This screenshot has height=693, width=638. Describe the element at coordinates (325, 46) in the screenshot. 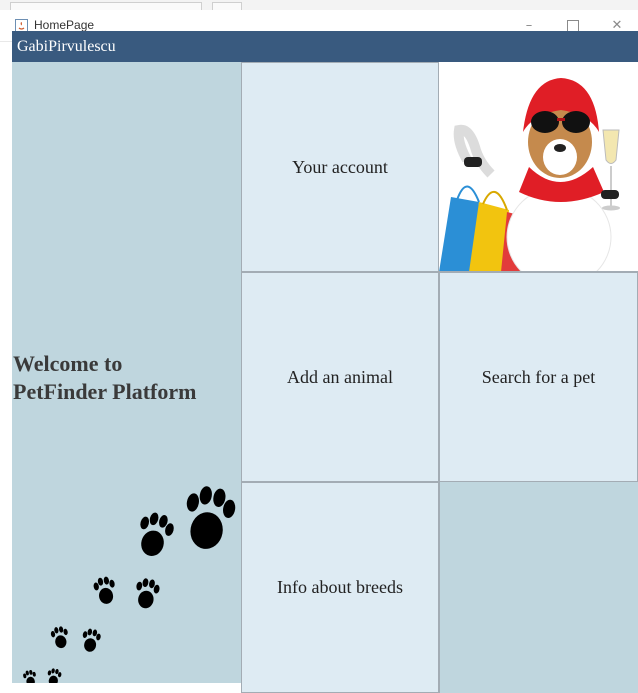

I see `user-header-bar: GabiPirvulescu` at that location.